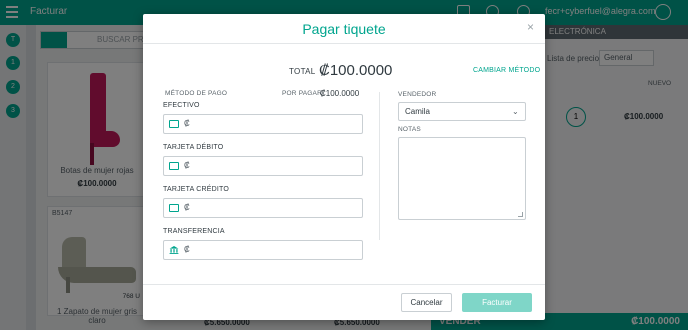 The width and height of the screenshot is (688, 330). What do you see at coordinates (515, 111) in the screenshot?
I see `chevron-down-icon: ⌄` at bounding box center [515, 111].